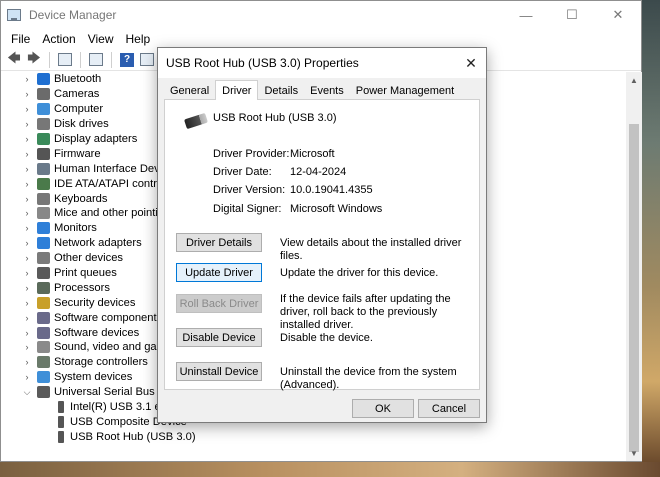 The height and width of the screenshot is (477, 660). What do you see at coordinates (43, 258) in the screenshot?
I see `other-devices-icon` at bounding box center [43, 258].